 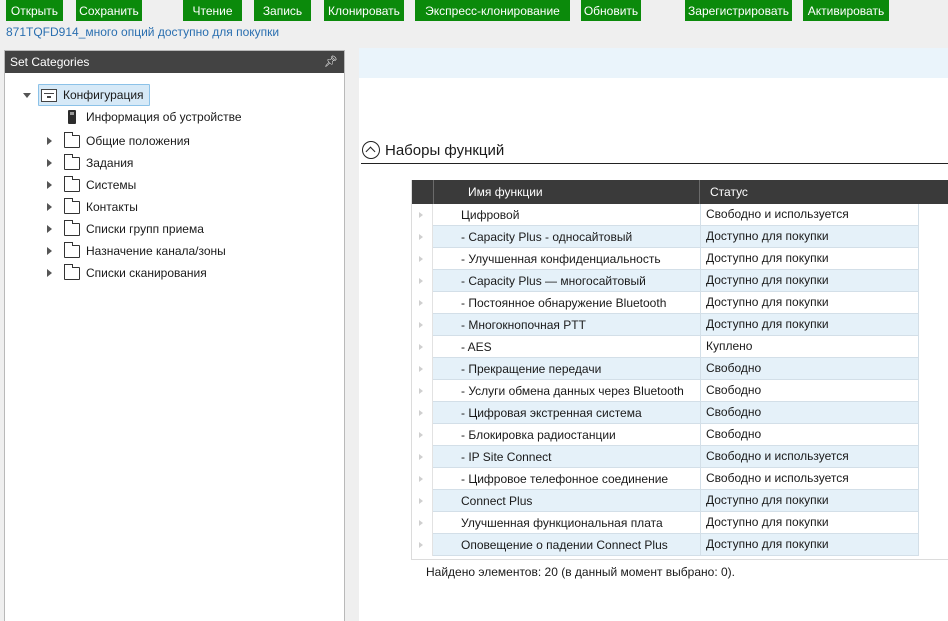 I want to click on update-button: Обновить, so click(x=611, y=10).